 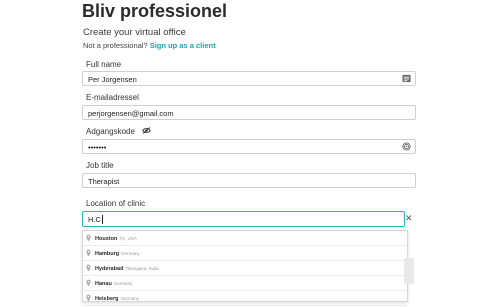 What do you see at coordinates (107, 299) in the screenshot?
I see `suggestion-main: Heisberg` at bounding box center [107, 299].